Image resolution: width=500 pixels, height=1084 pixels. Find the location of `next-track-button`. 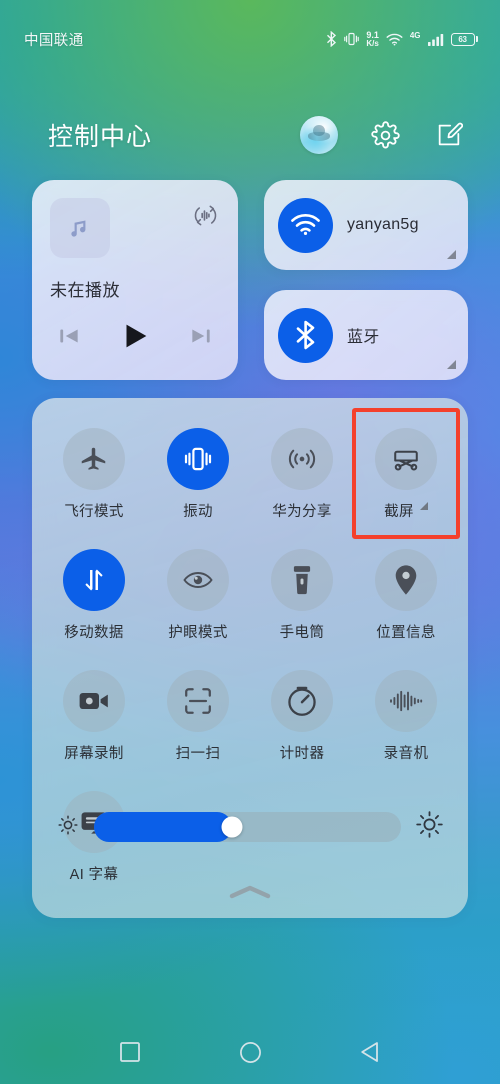

next-track-button is located at coordinates (201, 336).